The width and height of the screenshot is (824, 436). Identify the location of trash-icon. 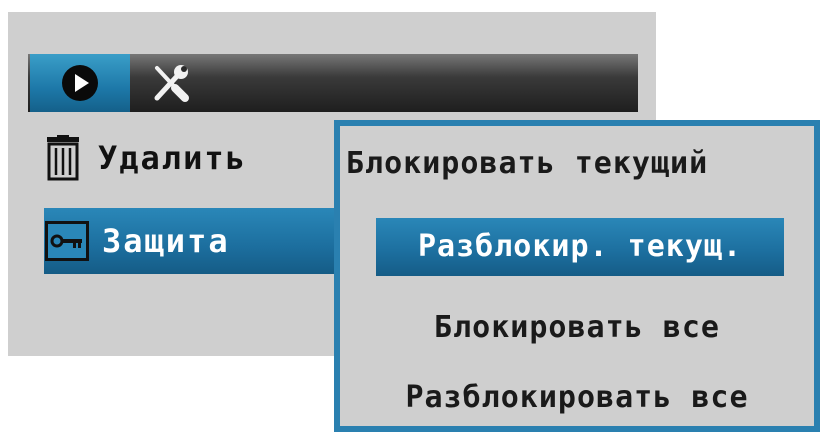
(63, 158).